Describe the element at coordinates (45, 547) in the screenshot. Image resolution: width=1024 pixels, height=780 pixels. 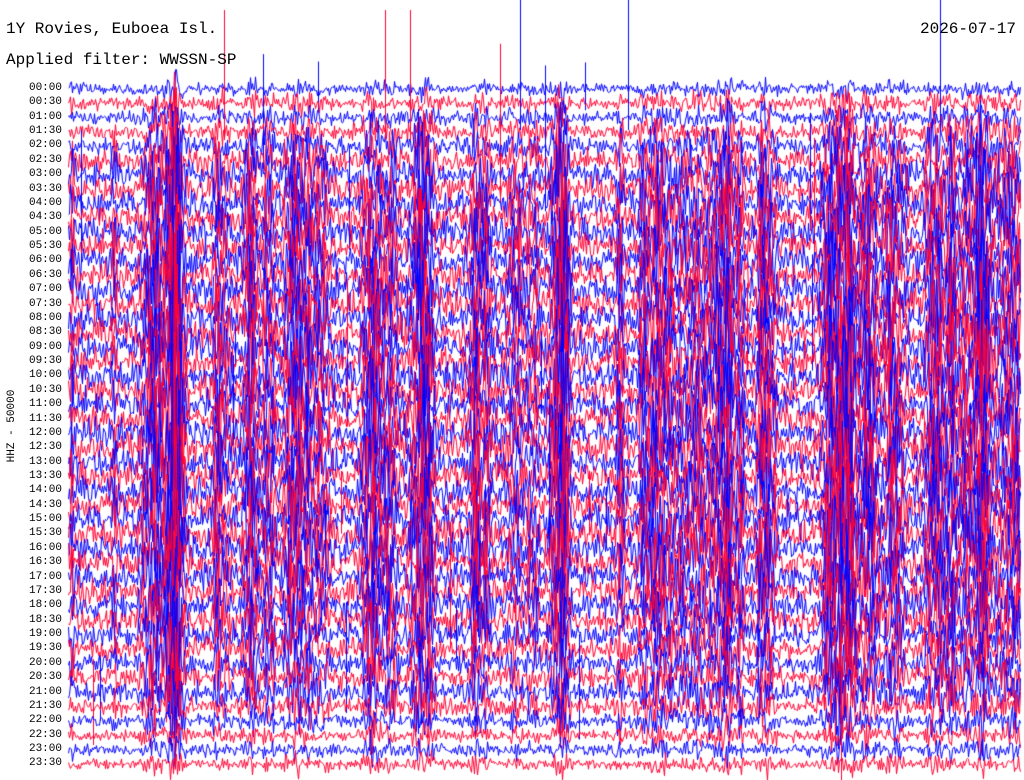
I see `row-time-label: 16:00` at that location.